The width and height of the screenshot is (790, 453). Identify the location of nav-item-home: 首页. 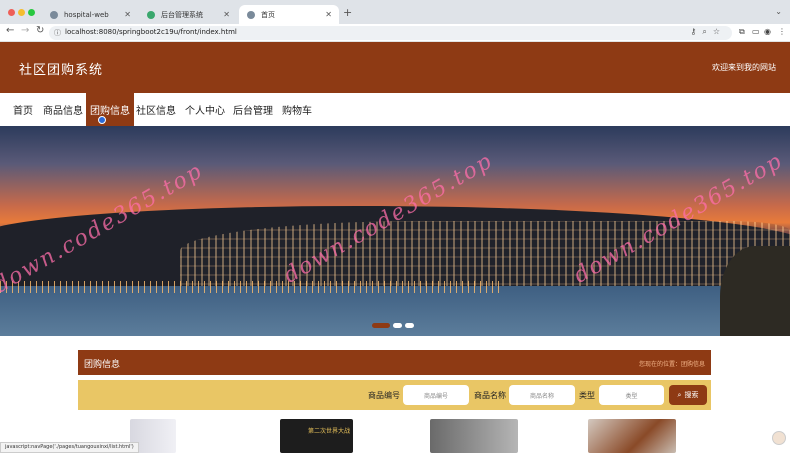
(23, 109).